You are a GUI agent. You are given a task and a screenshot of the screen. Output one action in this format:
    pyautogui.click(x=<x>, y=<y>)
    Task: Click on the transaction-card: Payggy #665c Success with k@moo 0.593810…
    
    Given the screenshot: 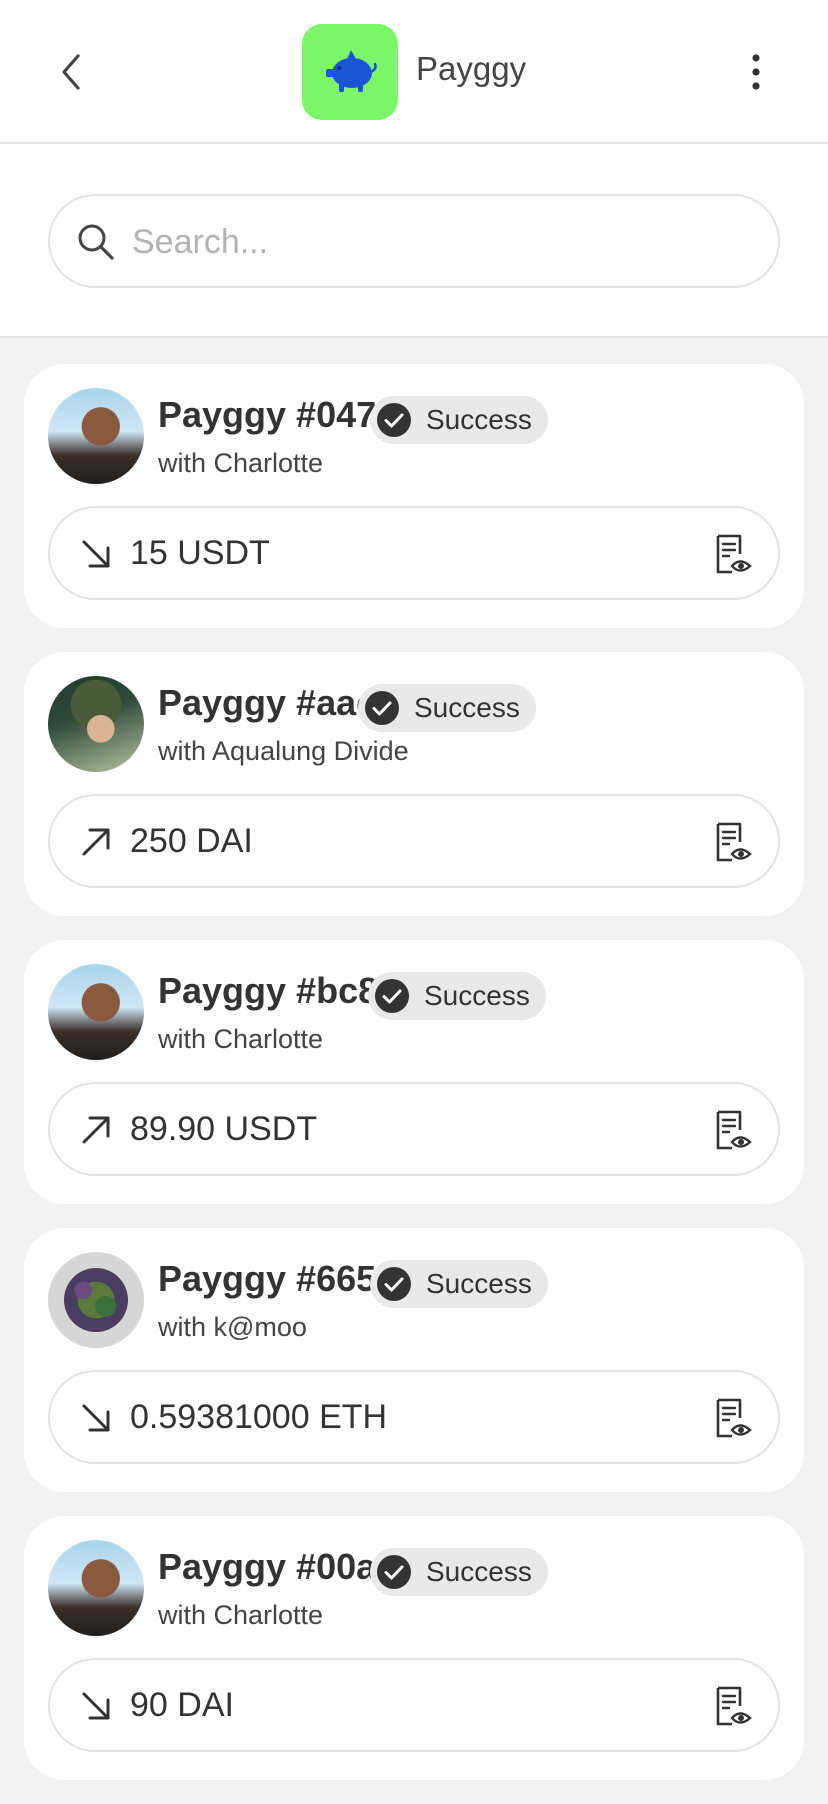 What is the action you would take?
    pyautogui.click(x=414, y=1360)
    